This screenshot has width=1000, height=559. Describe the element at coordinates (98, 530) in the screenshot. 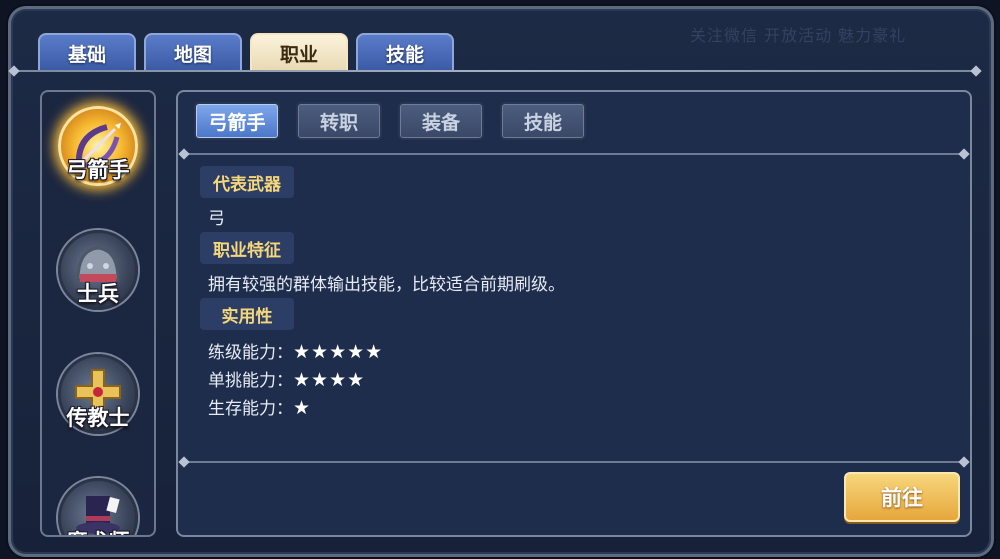

I see `class-label-magician: 魔术师` at that location.